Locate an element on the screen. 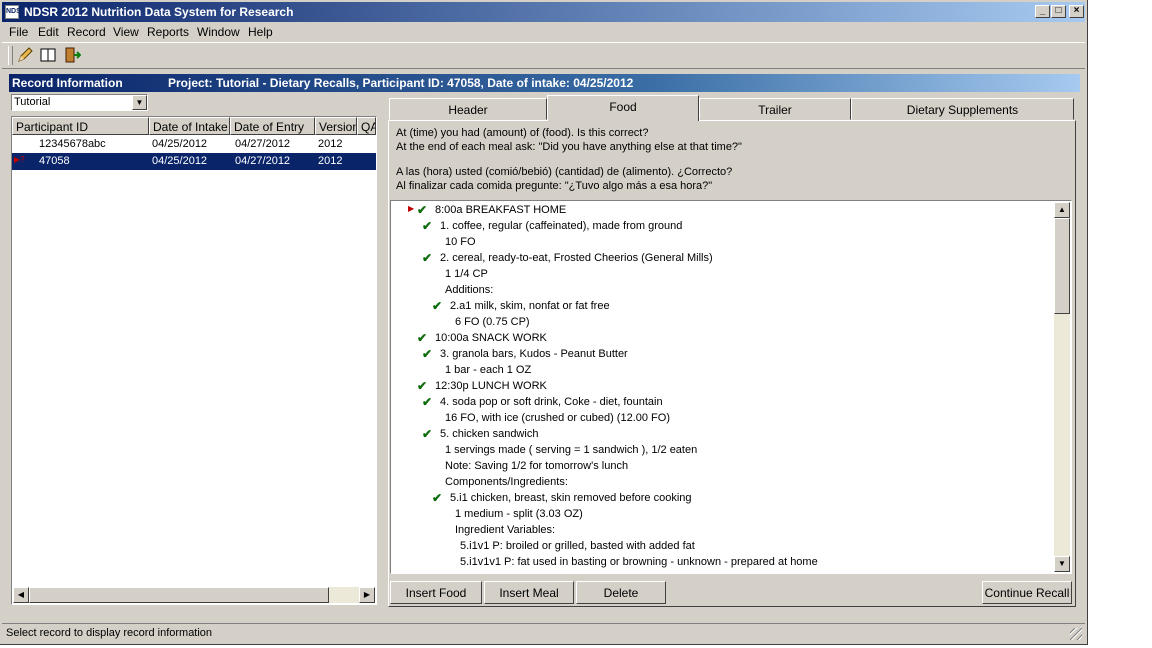 Image resolution: width=1152 pixels, height=648 pixels. recall-item: 5. chicken sandwich is located at coordinates (489, 434).